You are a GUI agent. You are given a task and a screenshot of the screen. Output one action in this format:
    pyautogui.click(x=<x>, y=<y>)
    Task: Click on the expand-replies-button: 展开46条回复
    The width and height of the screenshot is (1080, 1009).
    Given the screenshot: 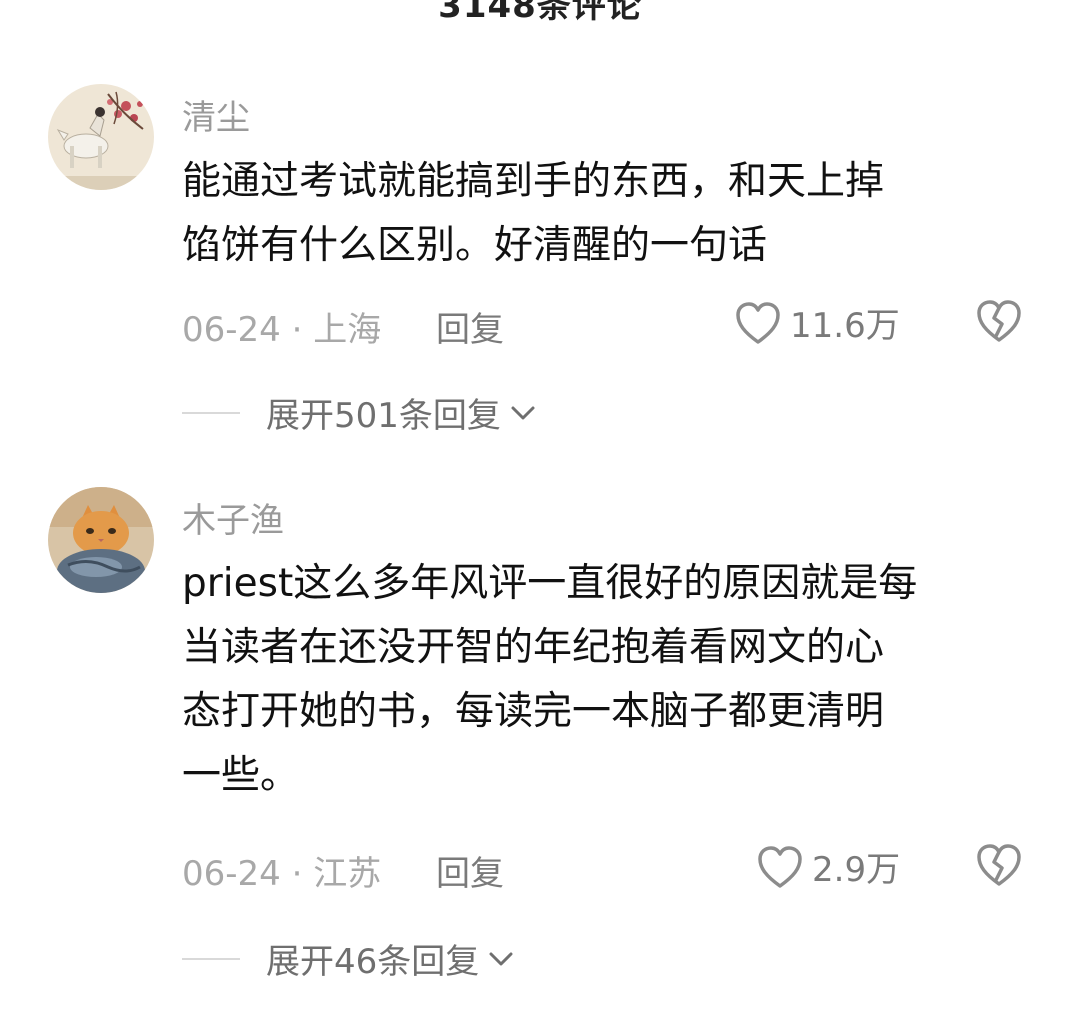 What is the action you would take?
    pyautogui.click(x=348, y=958)
    